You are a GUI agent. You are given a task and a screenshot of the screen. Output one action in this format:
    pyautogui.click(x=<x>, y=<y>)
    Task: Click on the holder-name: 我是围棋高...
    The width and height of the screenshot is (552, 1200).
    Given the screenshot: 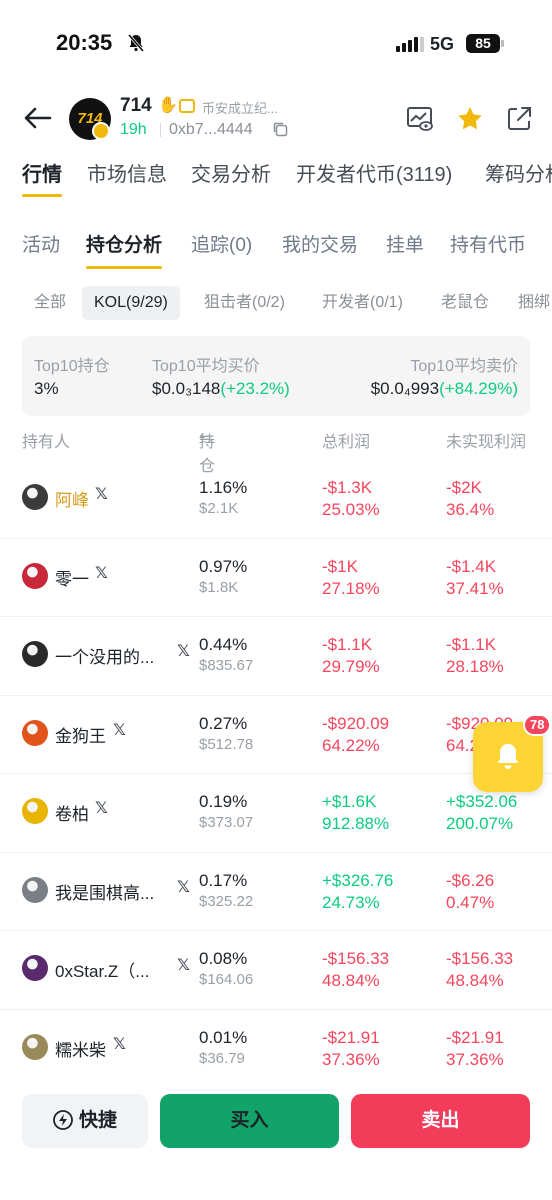 What is the action you would take?
    pyautogui.click(x=104, y=891)
    